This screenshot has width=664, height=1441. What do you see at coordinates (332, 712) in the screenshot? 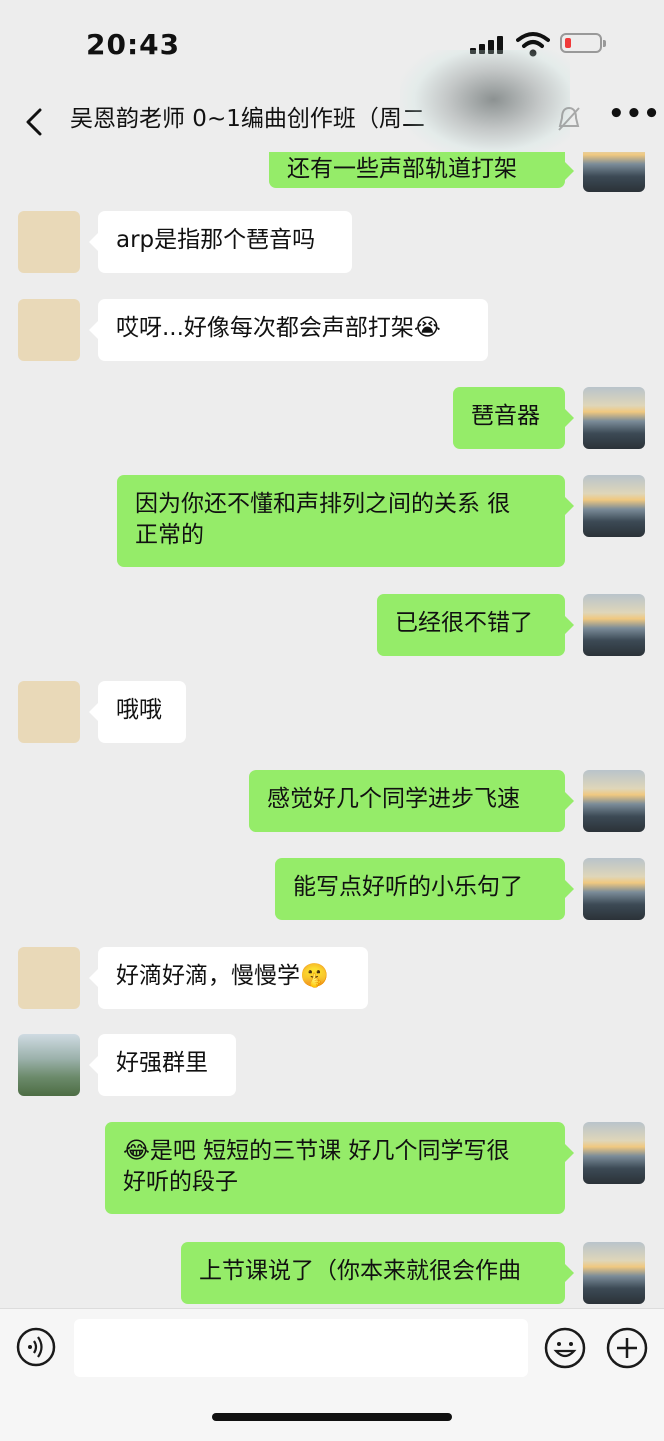
I see `chat-message: 哦哦` at bounding box center [332, 712].